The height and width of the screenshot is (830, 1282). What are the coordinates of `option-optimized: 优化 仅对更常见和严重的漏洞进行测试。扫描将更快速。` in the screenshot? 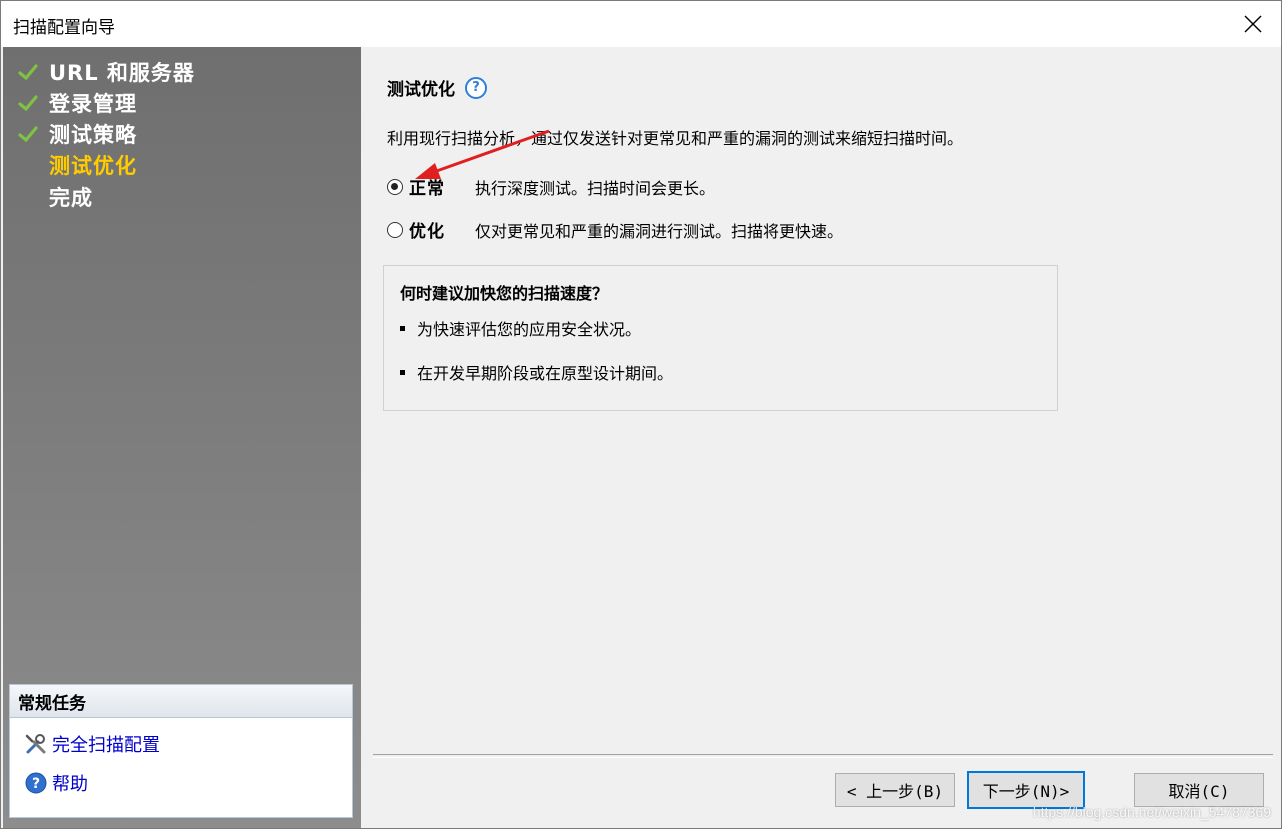 It's located at (615, 229).